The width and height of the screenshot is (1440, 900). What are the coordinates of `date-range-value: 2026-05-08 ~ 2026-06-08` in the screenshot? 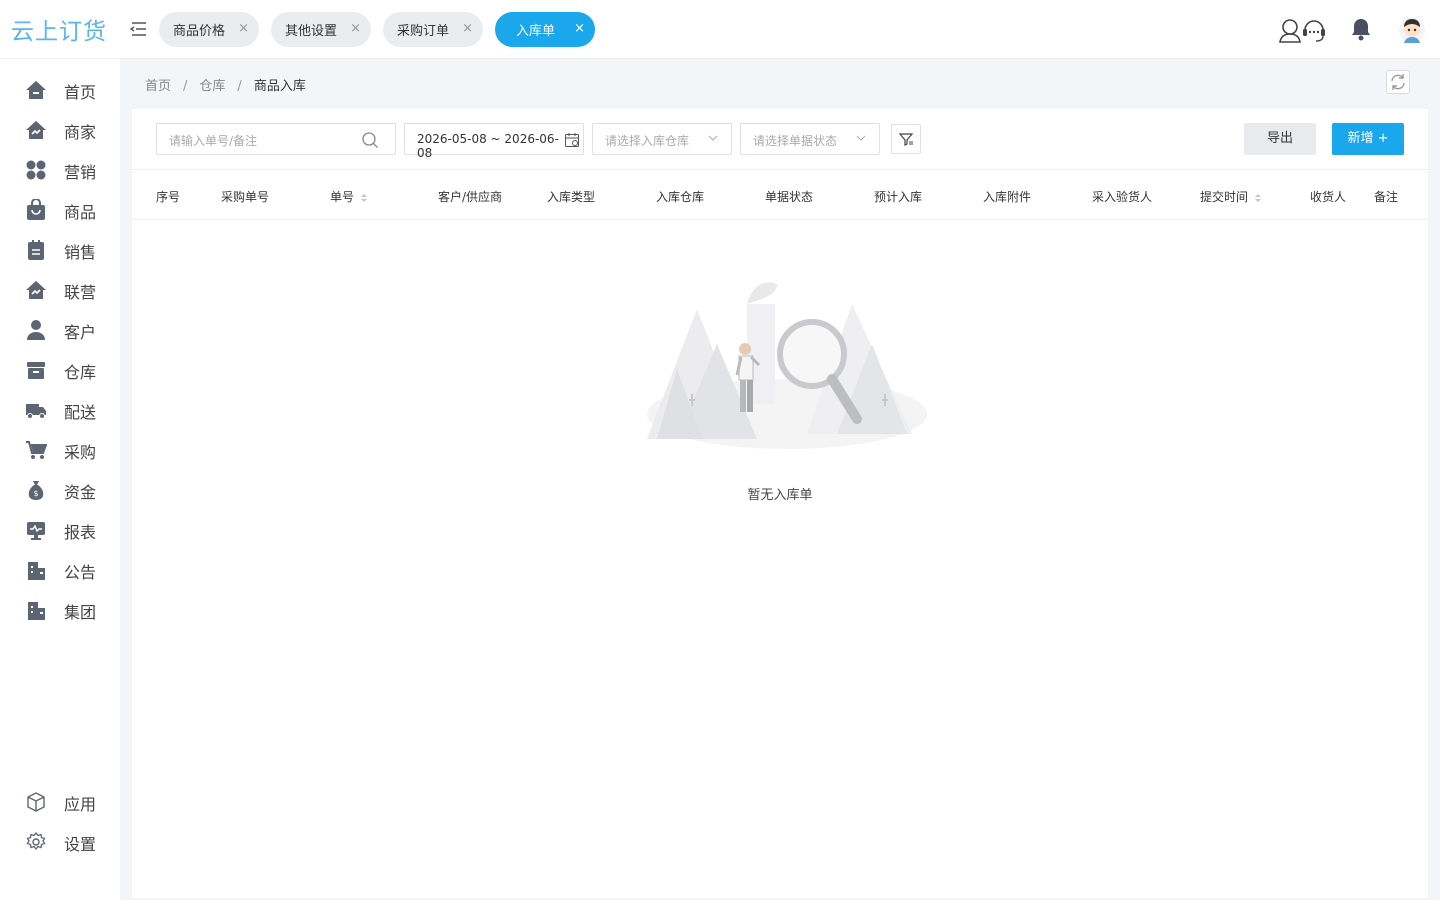 It's located at (488, 146).